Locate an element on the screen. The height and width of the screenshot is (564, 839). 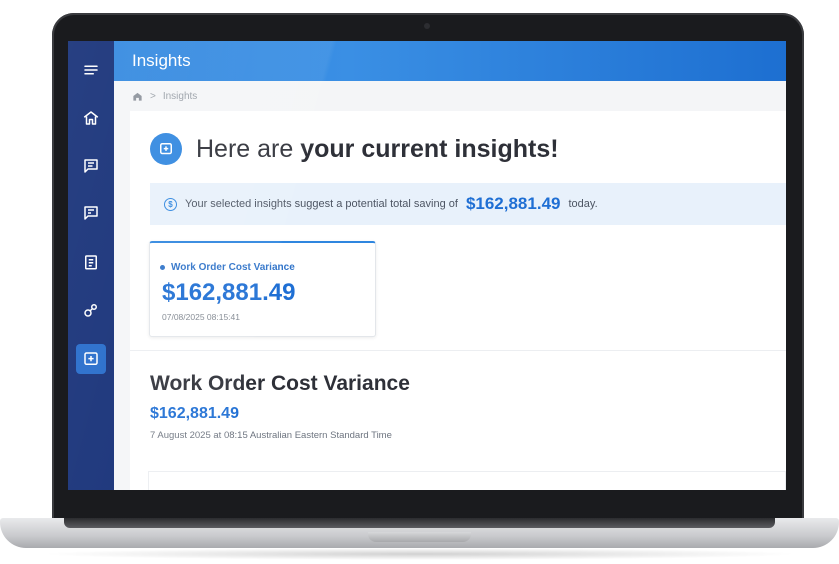
bullet-icon is located at coordinates (162, 267).